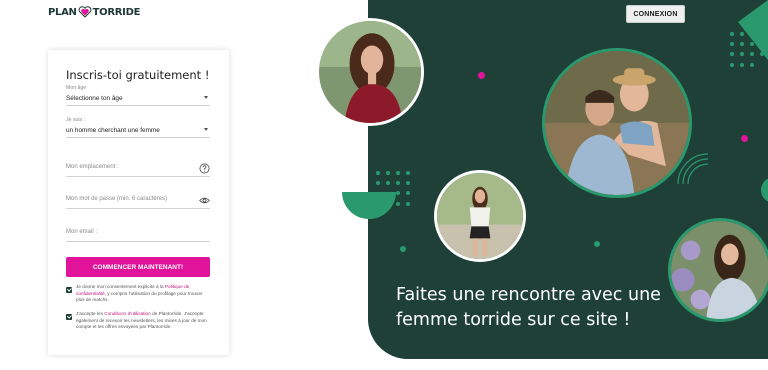 The width and height of the screenshot is (768, 370). What do you see at coordinates (747, 49) in the screenshot?
I see `decor-dot-grid-right` at bounding box center [747, 49].